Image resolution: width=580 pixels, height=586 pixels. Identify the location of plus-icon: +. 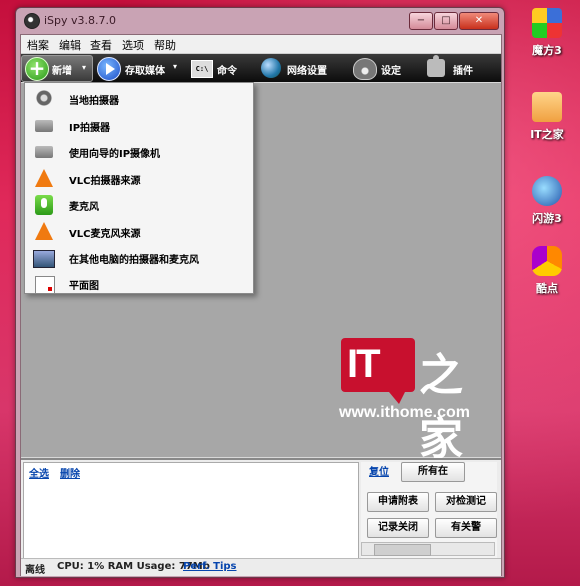
(37, 69).